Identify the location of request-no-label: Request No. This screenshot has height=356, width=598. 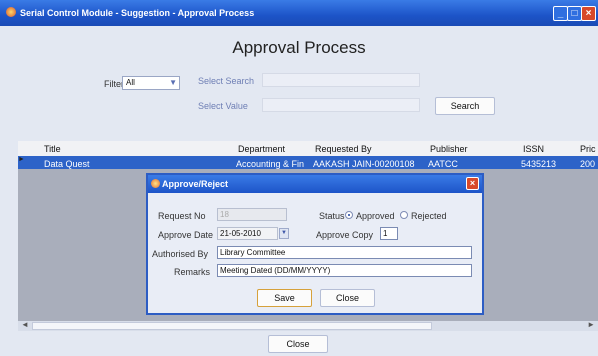
(182, 216).